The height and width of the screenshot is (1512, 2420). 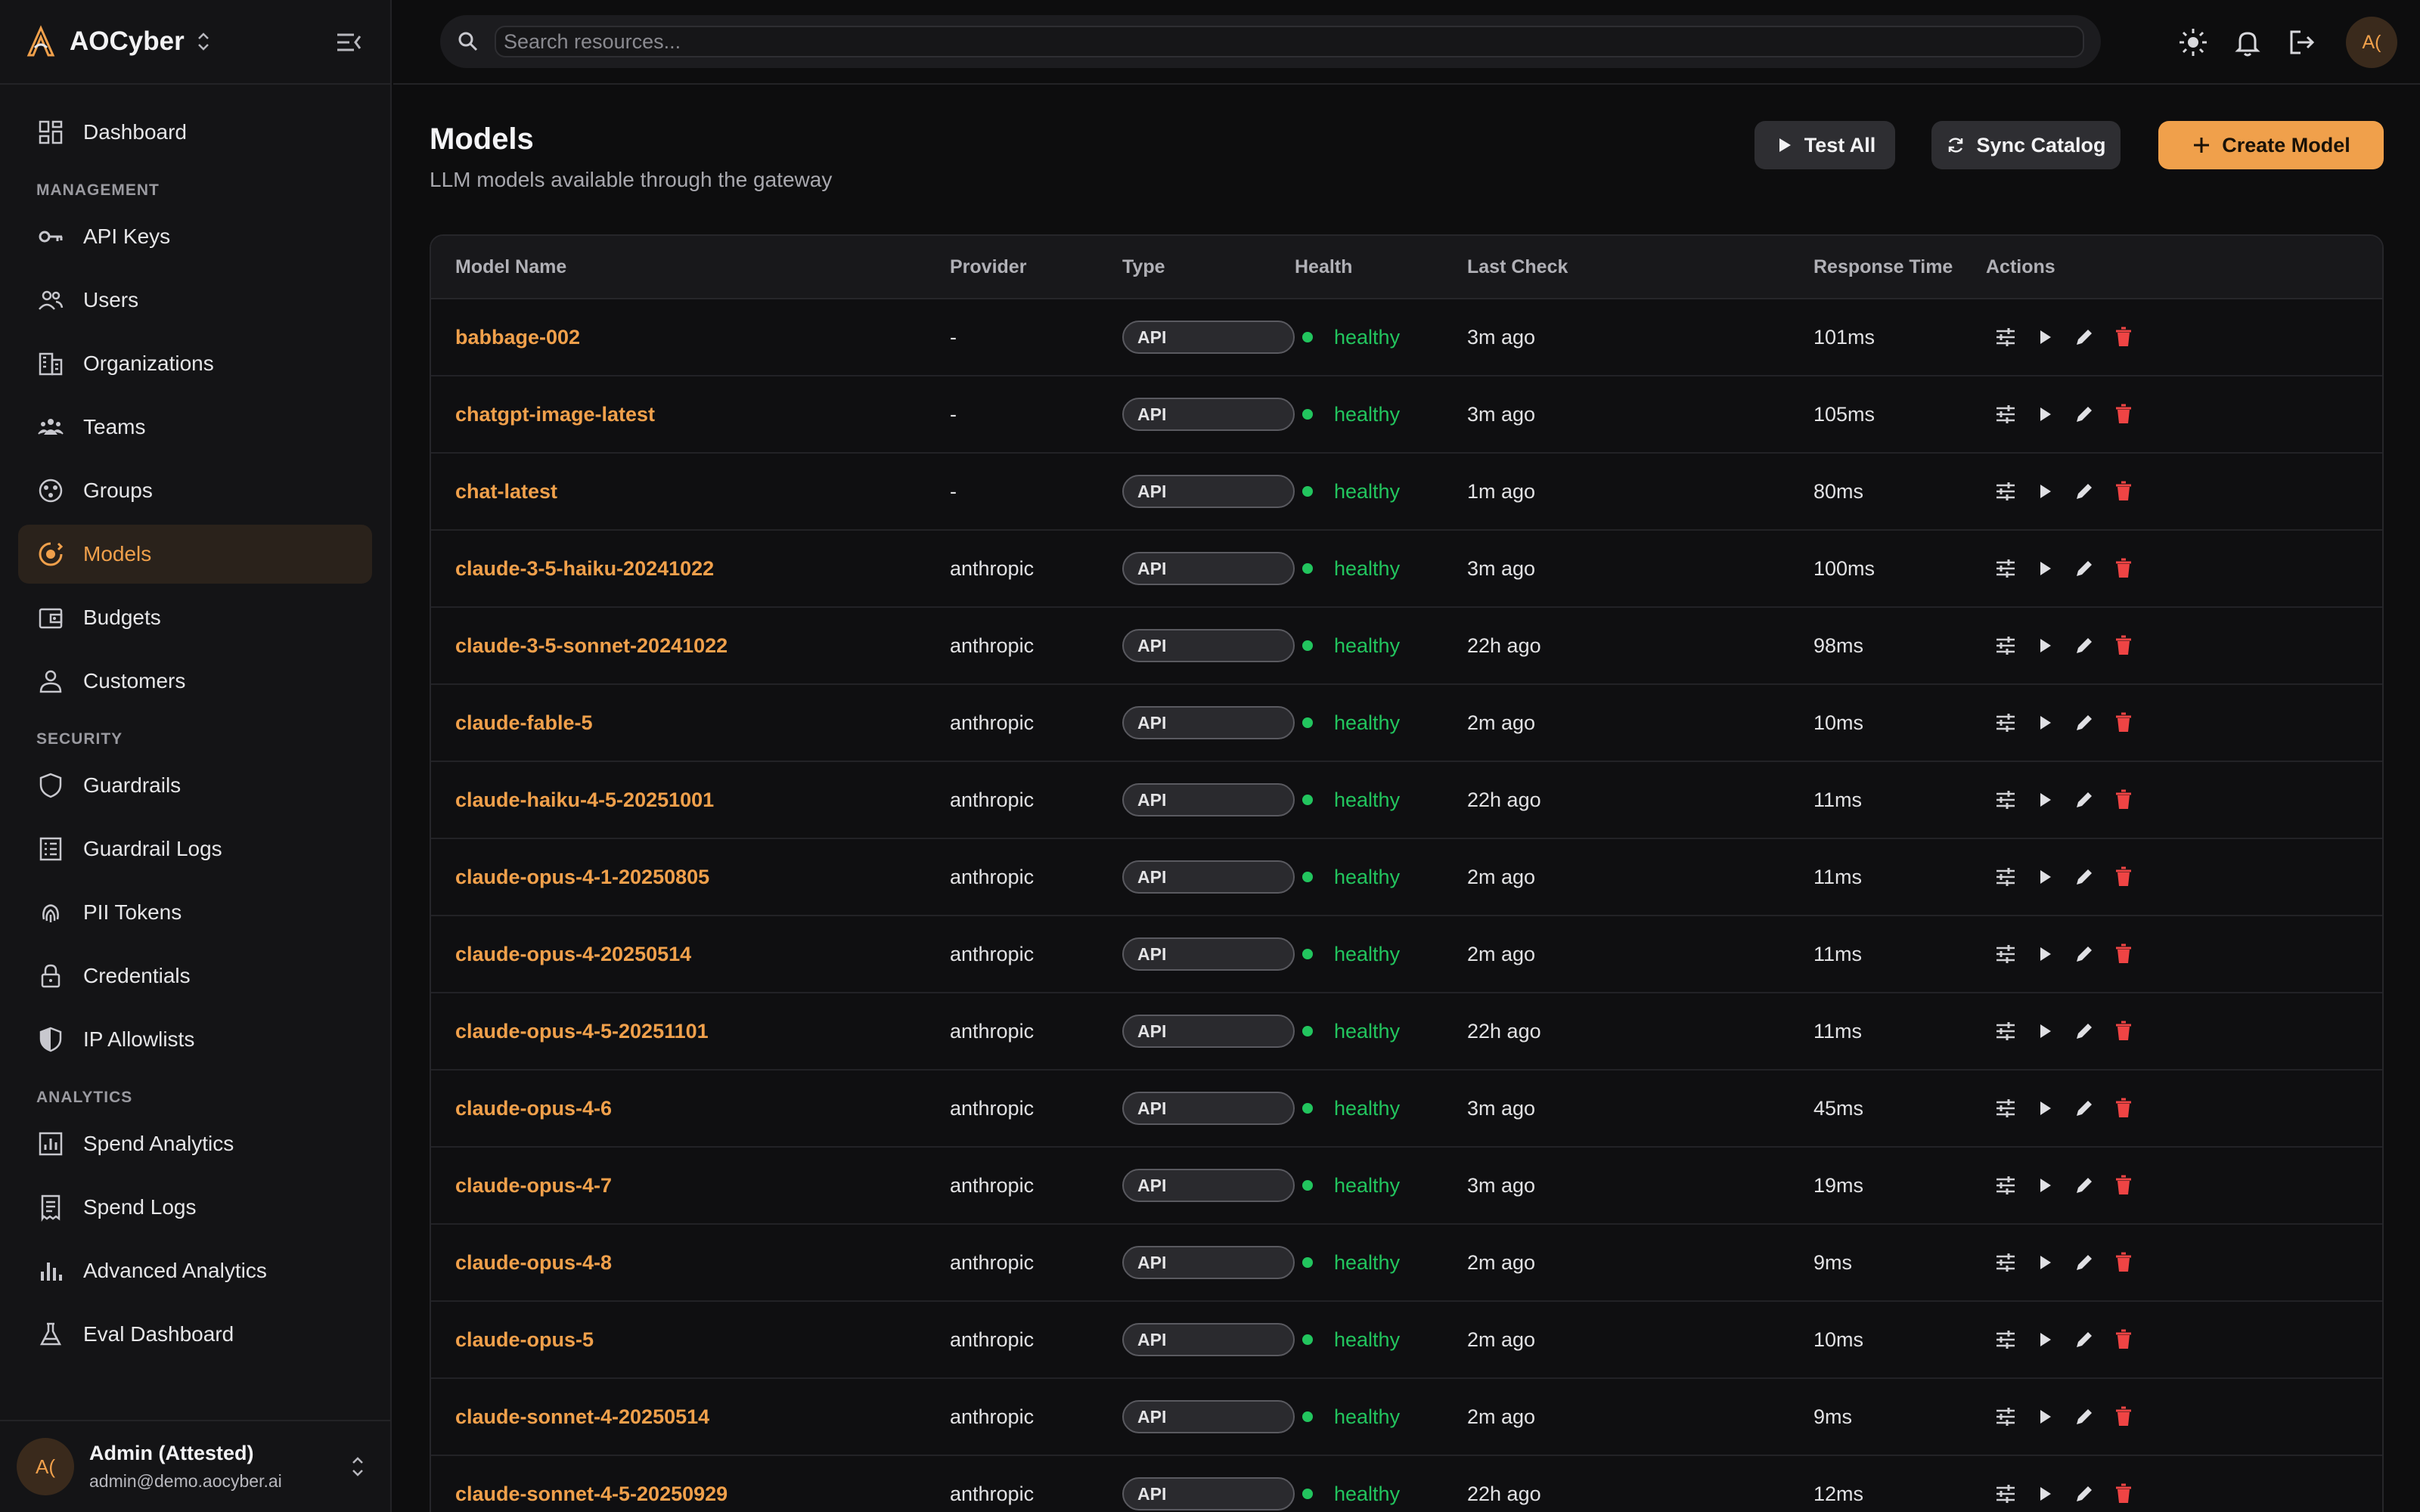 What do you see at coordinates (690, 723) in the screenshot?
I see `model-name-link: claude-fable-5` at bounding box center [690, 723].